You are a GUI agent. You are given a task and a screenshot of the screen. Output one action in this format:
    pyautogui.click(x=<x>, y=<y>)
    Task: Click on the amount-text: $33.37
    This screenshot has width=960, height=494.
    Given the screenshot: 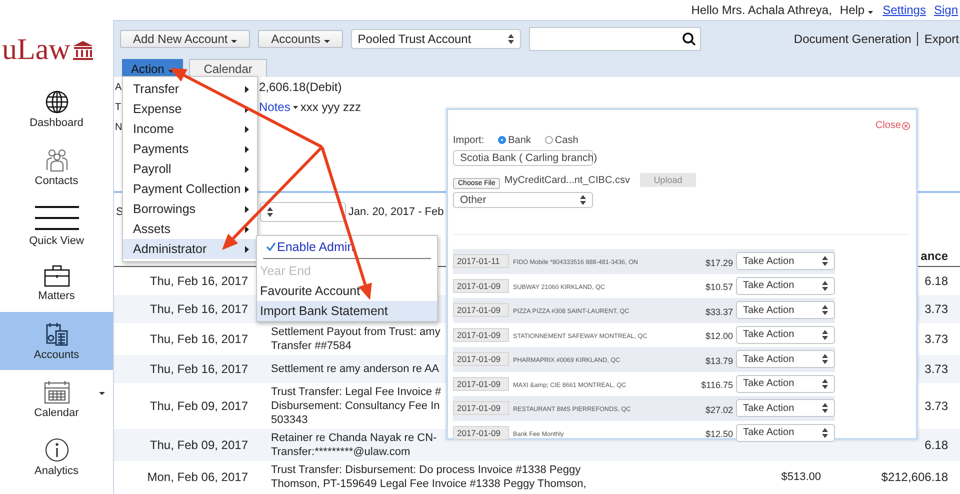 What is the action you would take?
    pyautogui.click(x=719, y=311)
    